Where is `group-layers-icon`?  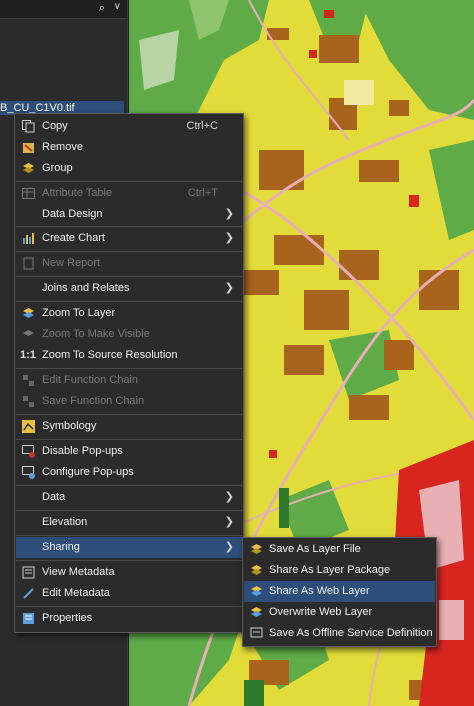
group-layers-icon is located at coordinates (28, 168).